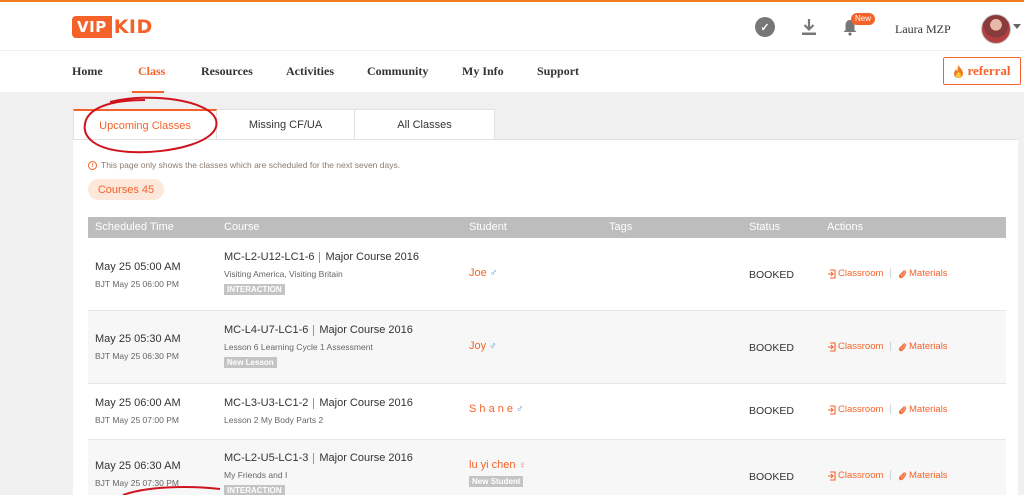 The height and width of the screenshot is (495, 1024). I want to click on avatar, so click(996, 29).